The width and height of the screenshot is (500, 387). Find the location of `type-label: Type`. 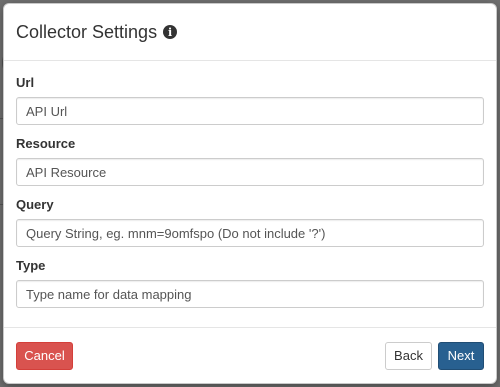

type-label: Type is located at coordinates (31, 265).